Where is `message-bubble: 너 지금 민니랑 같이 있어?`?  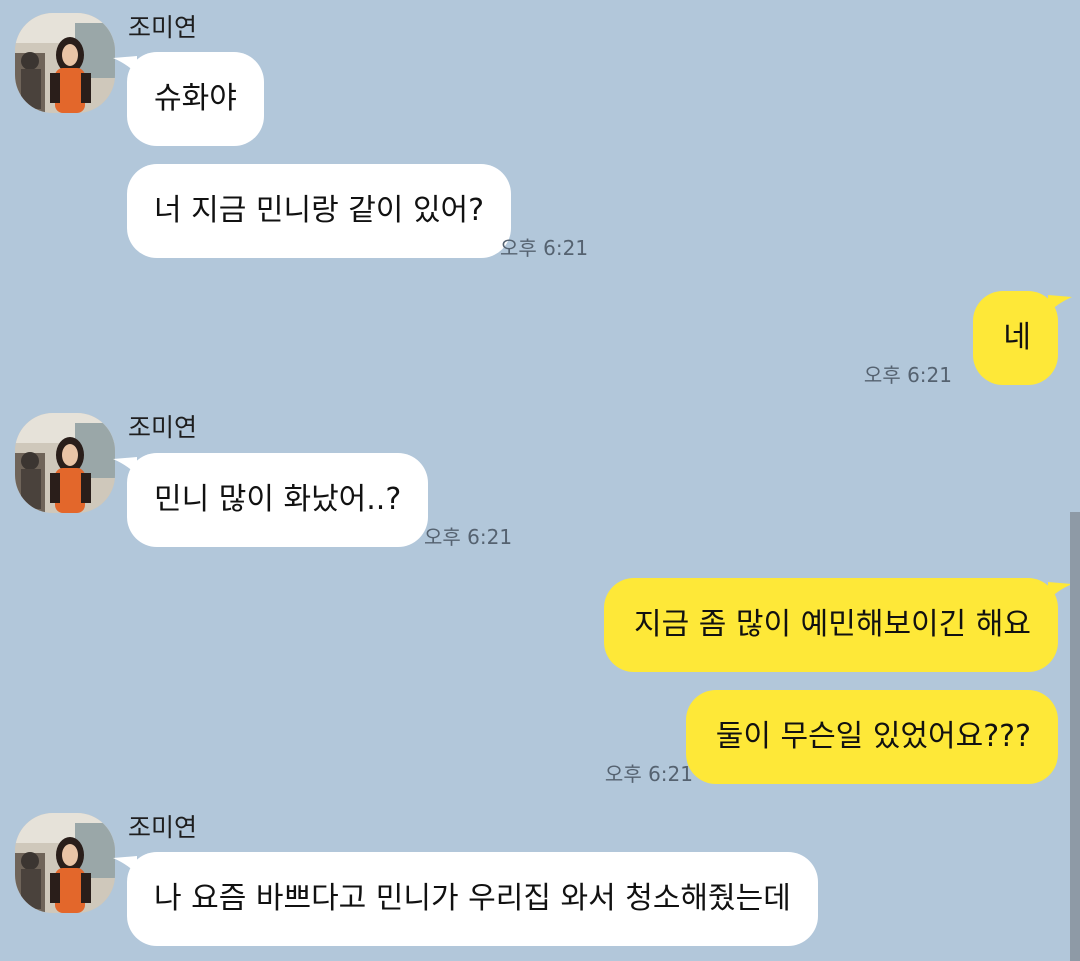
message-bubble: 너 지금 민니랑 같이 있어? is located at coordinates (319, 211).